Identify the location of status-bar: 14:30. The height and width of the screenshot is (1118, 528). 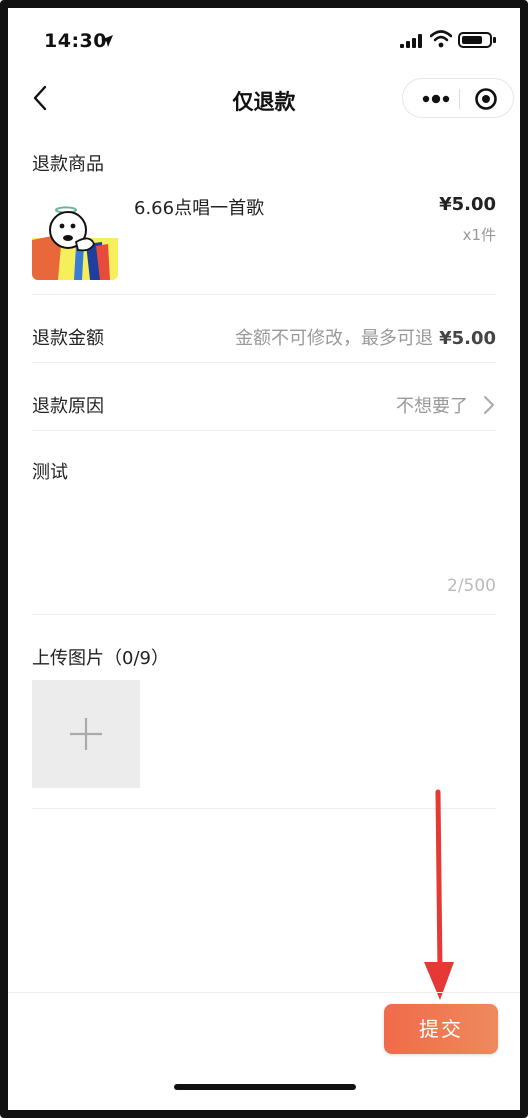
(264, 46).